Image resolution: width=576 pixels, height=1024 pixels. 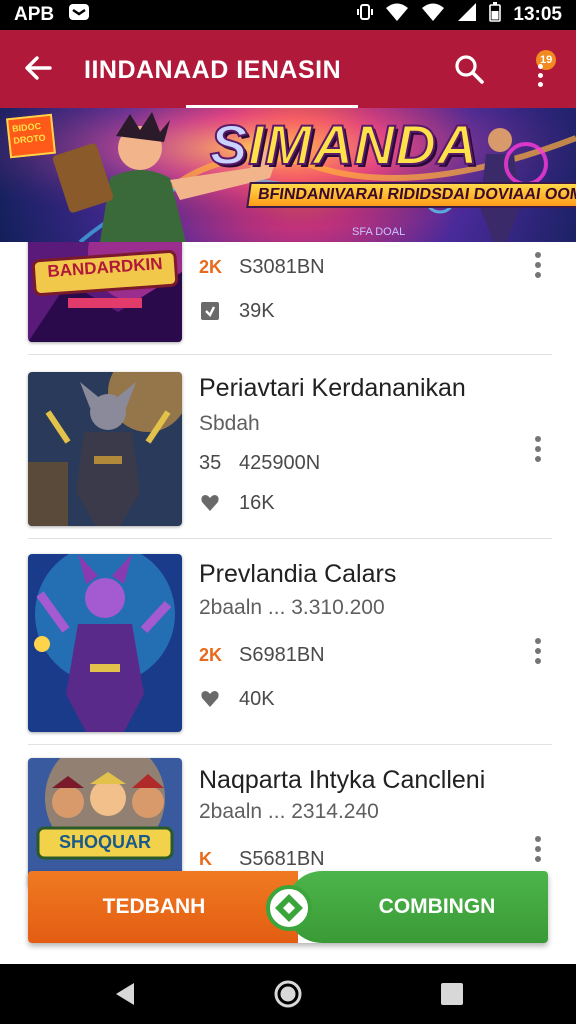 I want to click on wifi-icon, so click(x=397, y=15).